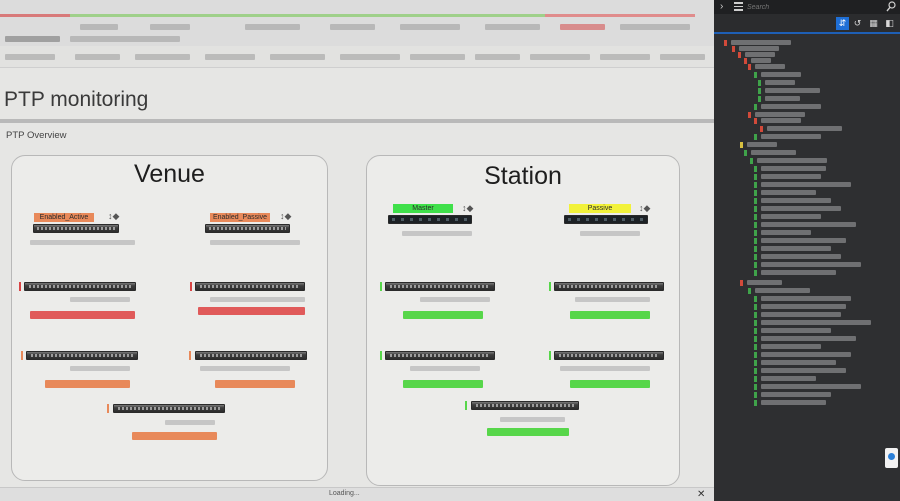 This screenshot has width=900, height=501. Describe the element at coordinates (430, 219) in the screenshot. I see `station-grandmaster-master` at that location.